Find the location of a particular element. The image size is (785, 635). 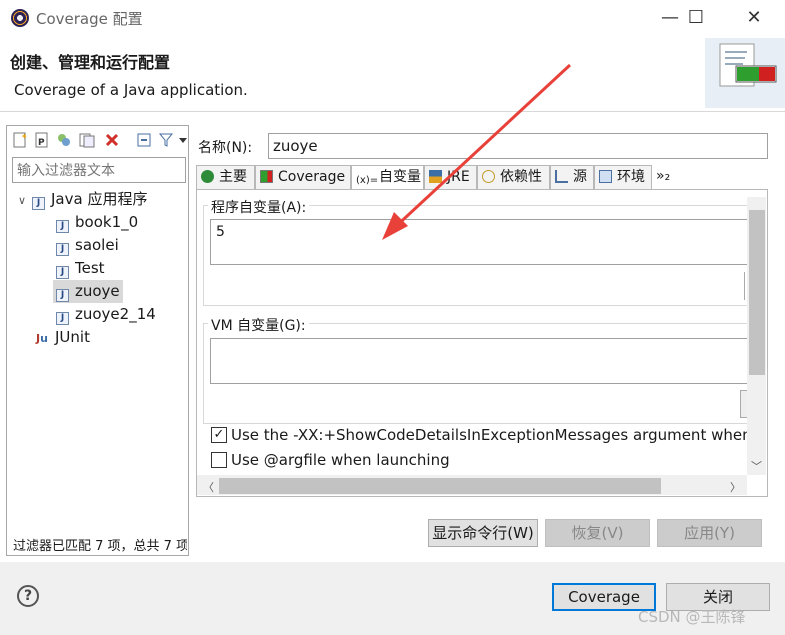

tree-item-saolei: Jsaolei is located at coordinates (87, 245).